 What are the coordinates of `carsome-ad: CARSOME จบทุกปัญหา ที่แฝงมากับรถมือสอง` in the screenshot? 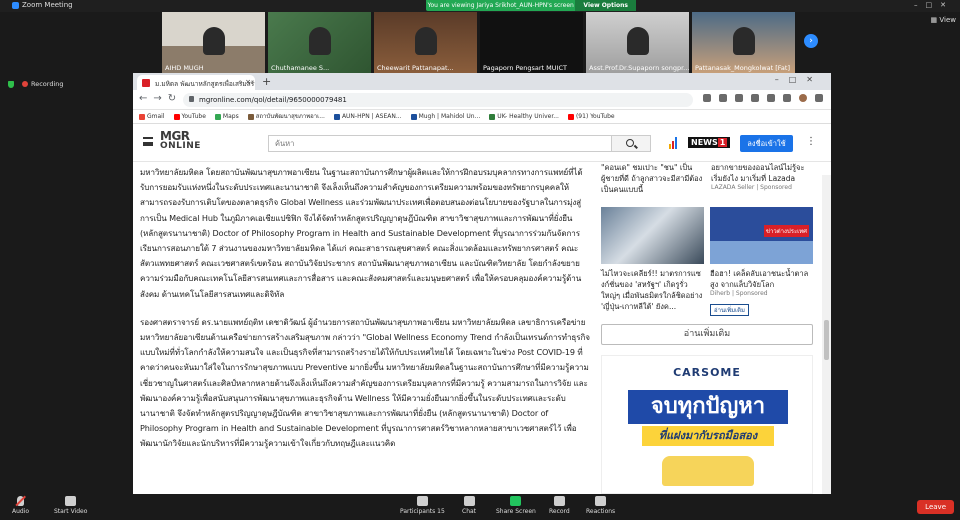 It's located at (707, 424).